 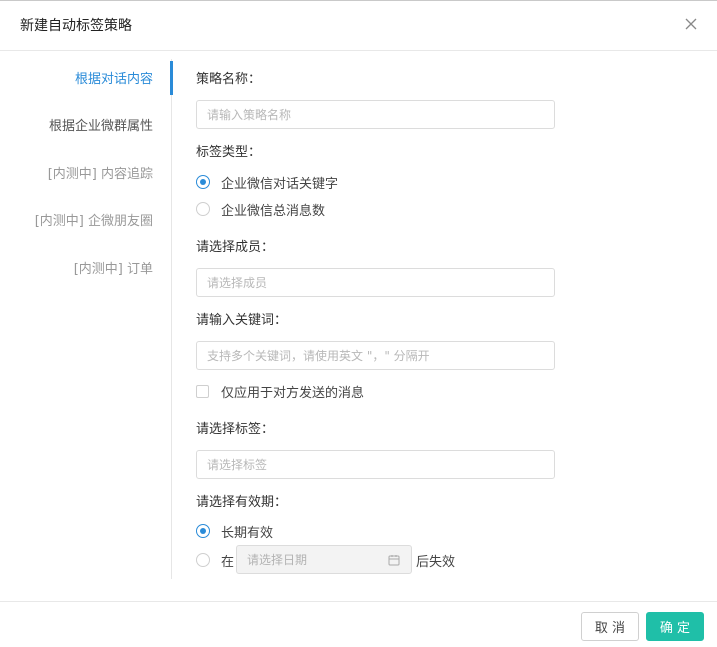 What do you see at coordinates (113, 267) in the screenshot?
I see `sidebar-item-orders: [内测中] 订单` at bounding box center [113, 267].